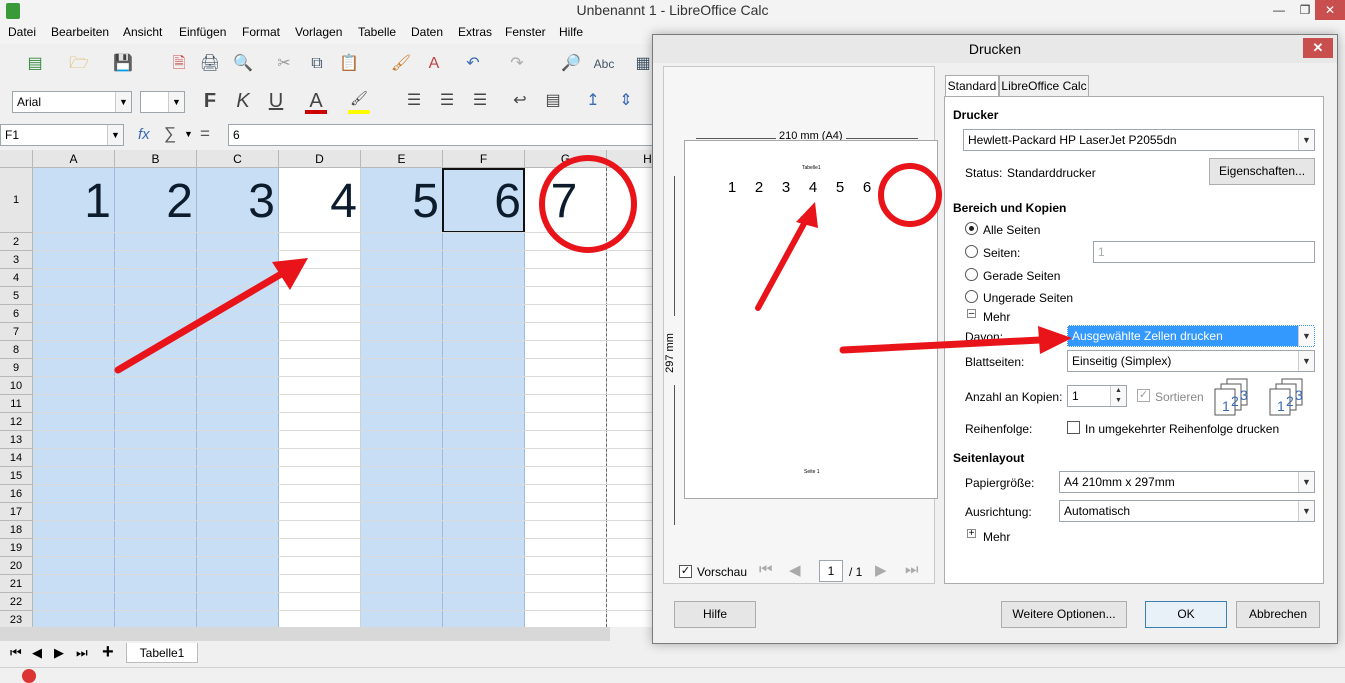  Describe the element at coordinates (16, 619) in the screenshot. I see `row-header-23: 23` at that location.